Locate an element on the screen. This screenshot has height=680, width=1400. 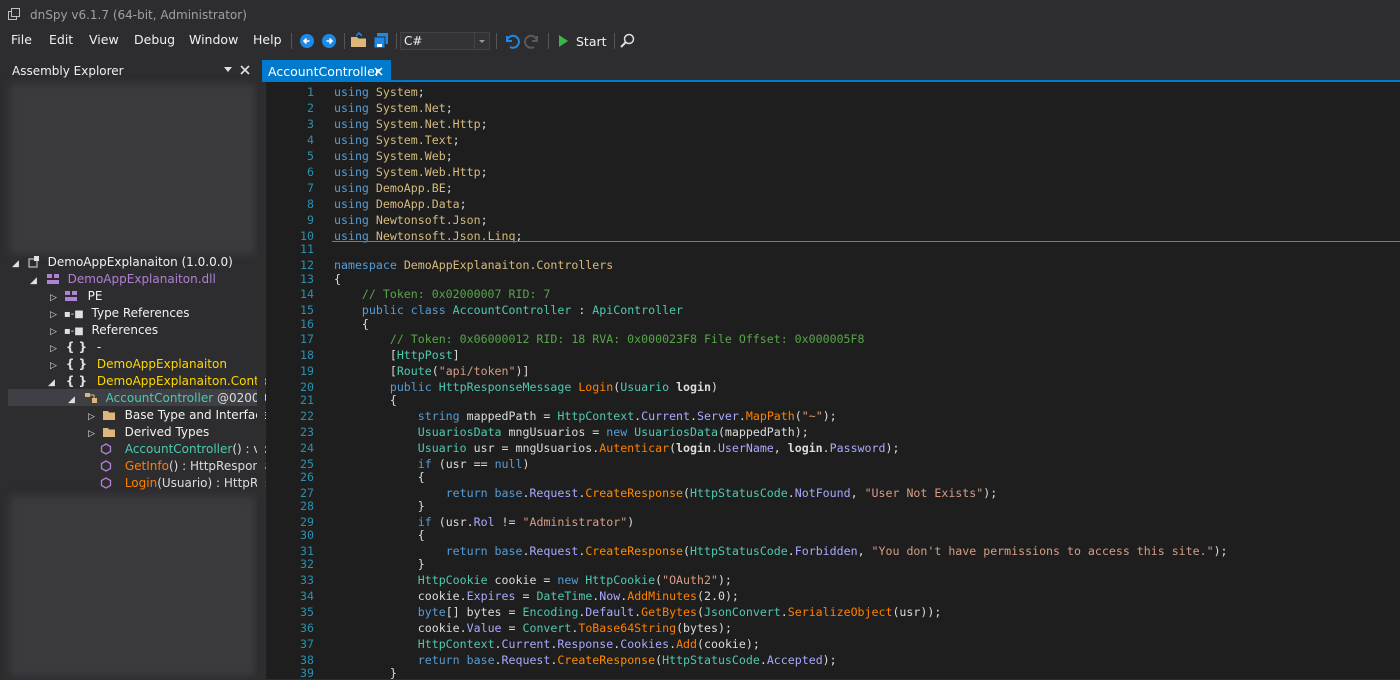
code-line: [Route("api/token")] is located at coordinates (432, 371).